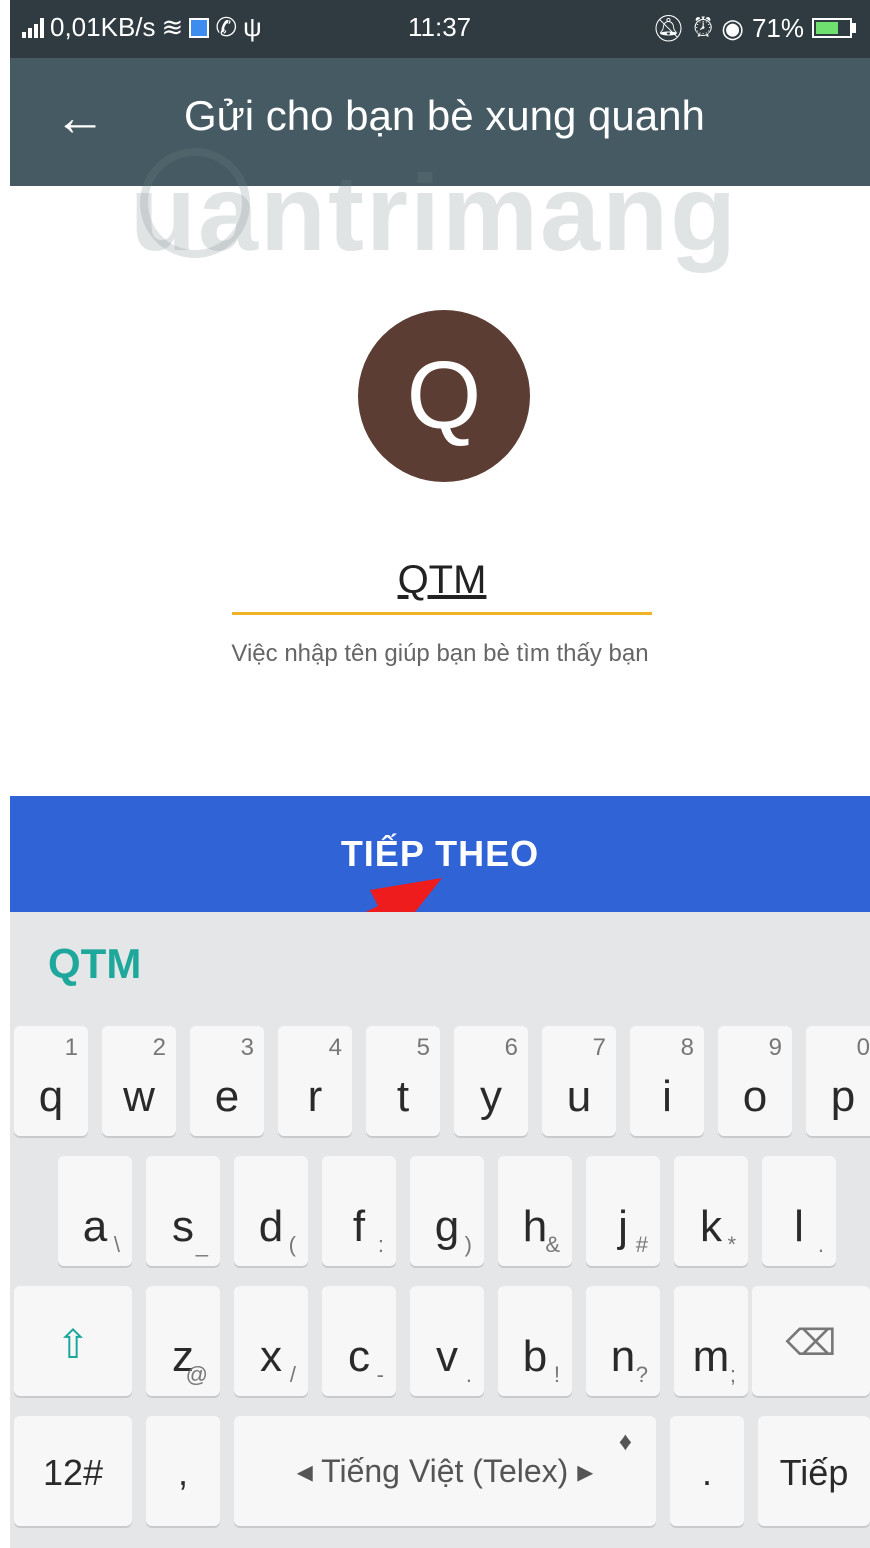 This screenshot has height=1548, width=870. Describe the element at coordinates (838, 1081) in the screenshot. I see `key-p: p0` at that location.